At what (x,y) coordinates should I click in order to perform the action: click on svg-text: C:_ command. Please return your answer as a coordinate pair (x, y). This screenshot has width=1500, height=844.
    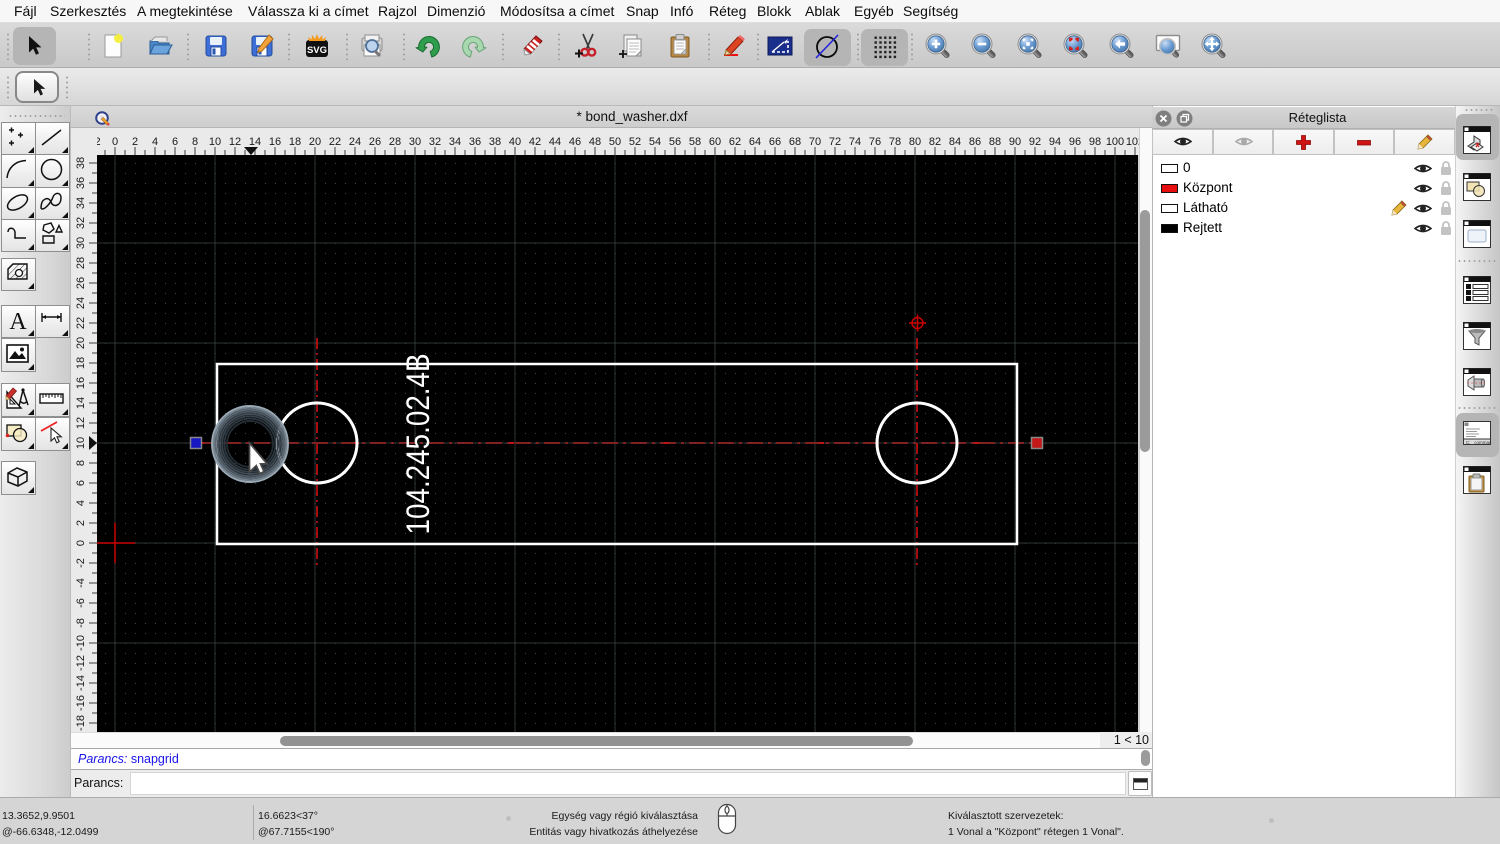
    Looking at the image, I should click on (1478, 442).